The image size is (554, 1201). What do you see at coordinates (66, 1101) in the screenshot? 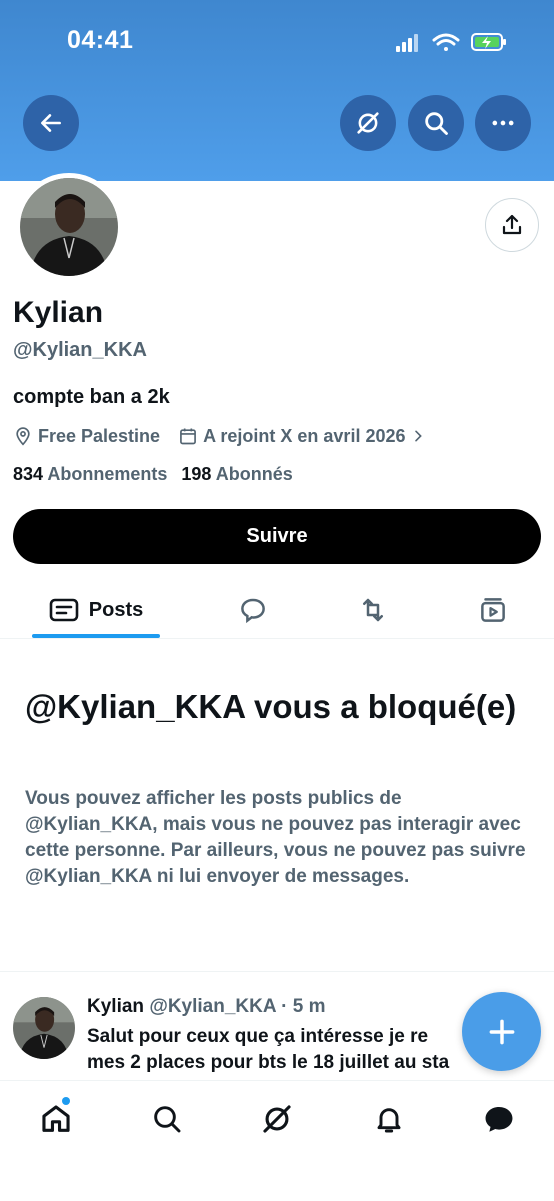
I see `notification-dot` at bounding box center [66, 1101].